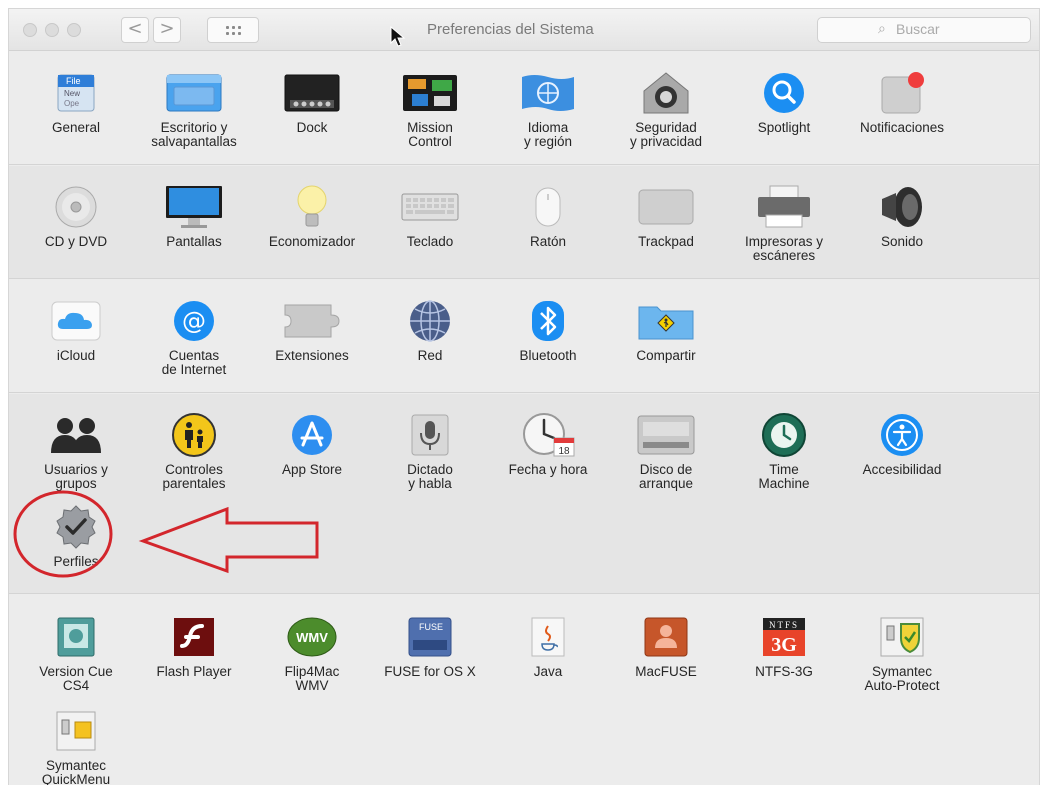 The height and width of the screenshot is (785, 1046). I want to click on date-time-icon: 18, so click(548, 435).